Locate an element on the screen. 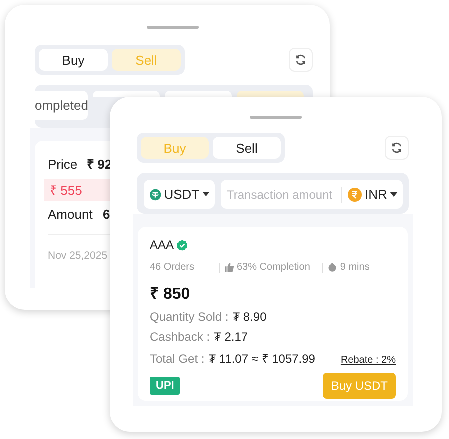 This screenshot has width=449, height=439. price-label: Price is located at coordinates (63, 164).